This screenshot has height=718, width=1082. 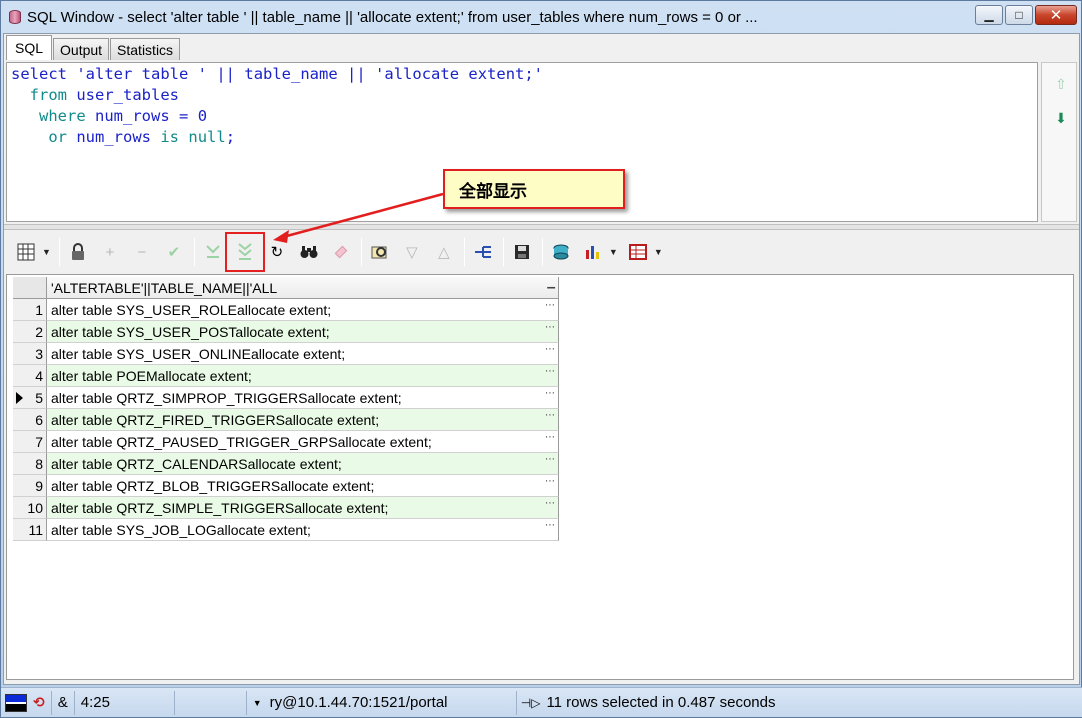 I want to click on arrow-down-icon: ⬇, so click(x=1061, y=118).